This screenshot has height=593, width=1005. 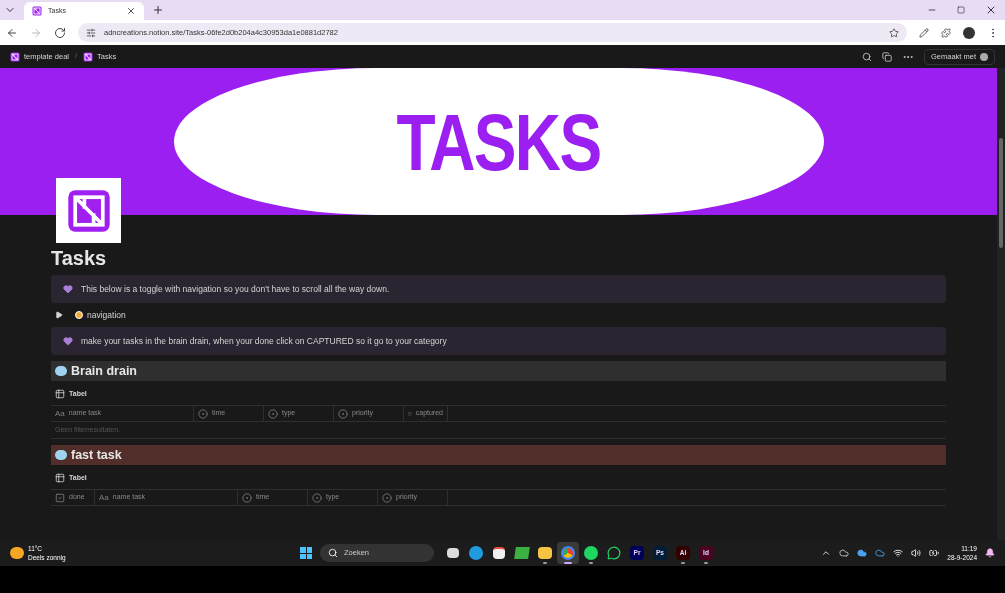 I want to click on weather-icon, so click(x=17, y=553).